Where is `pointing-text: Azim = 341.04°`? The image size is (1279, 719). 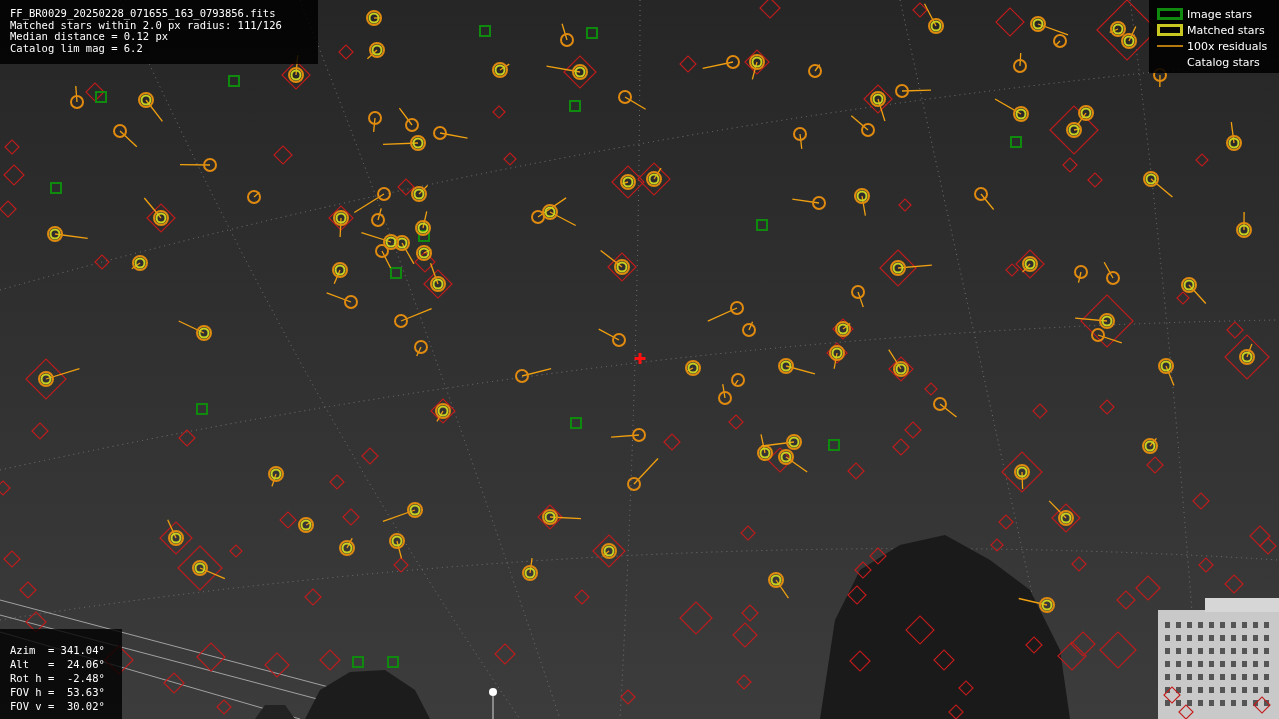 pointing-text: Azim = 341.04° is located at coordinates (58, 650).